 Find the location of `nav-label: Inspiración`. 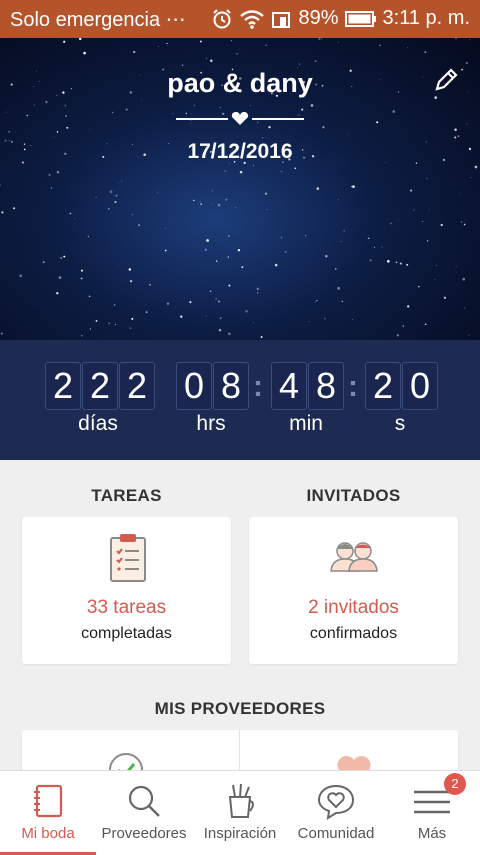

nav-label: Inspiración is located at coordinates (240, 833).